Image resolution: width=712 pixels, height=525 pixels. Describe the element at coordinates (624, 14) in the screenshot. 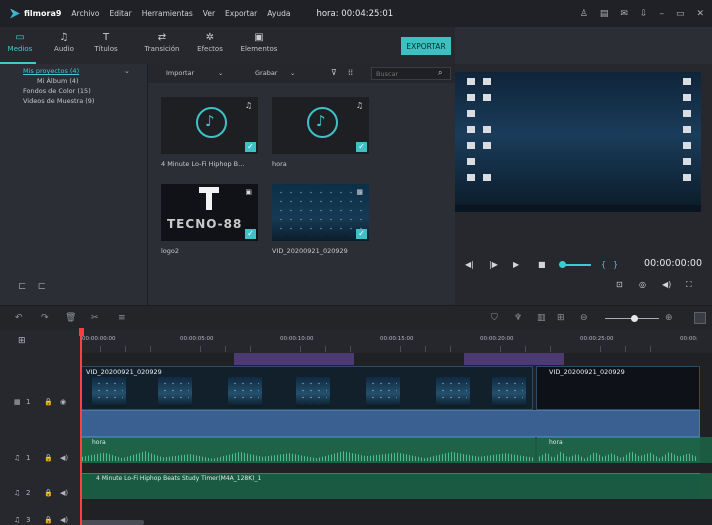

I see `mail-icon: ✉` at that location.